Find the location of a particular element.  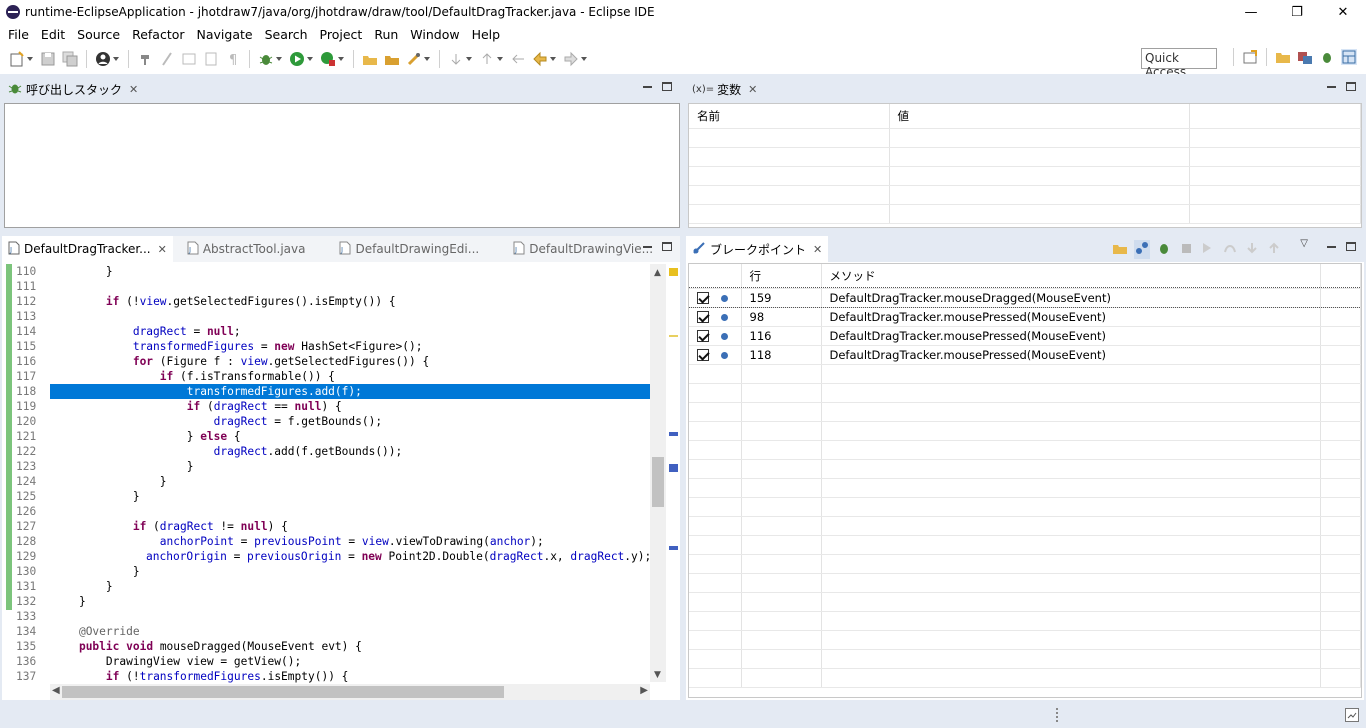

search-icon is located at coordinates (414, 59).